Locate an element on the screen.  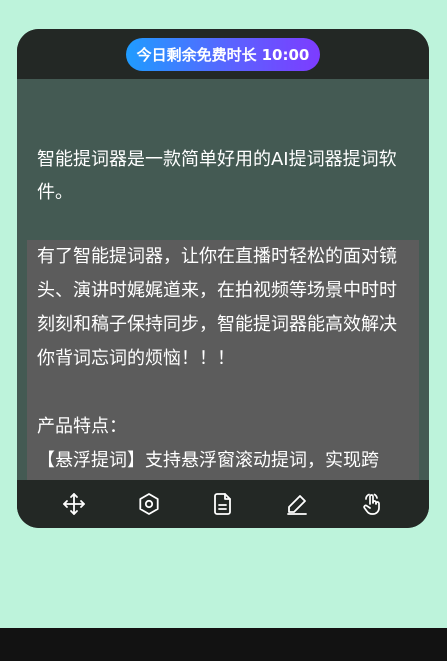
edit-button is located at coordinates (297, 504).